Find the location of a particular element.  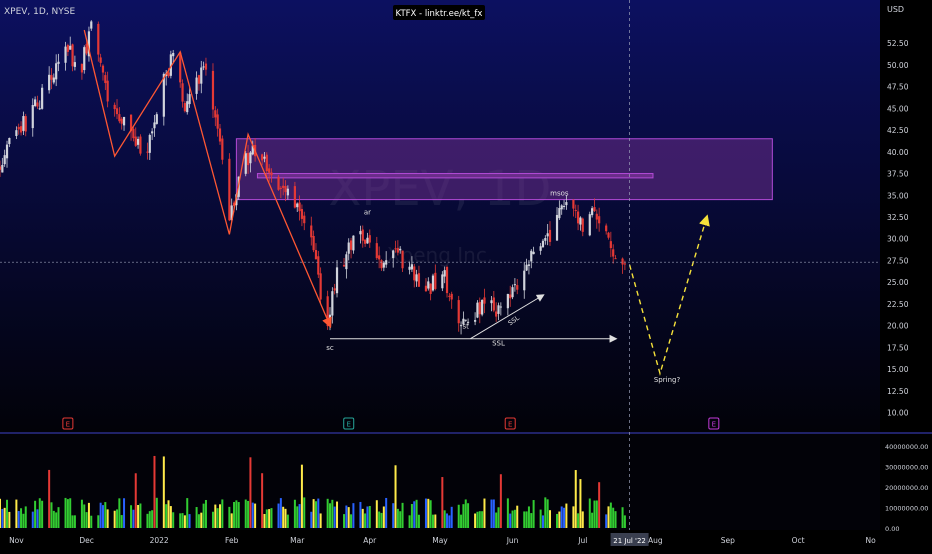

zone-line is located at coordinates (455, 176).